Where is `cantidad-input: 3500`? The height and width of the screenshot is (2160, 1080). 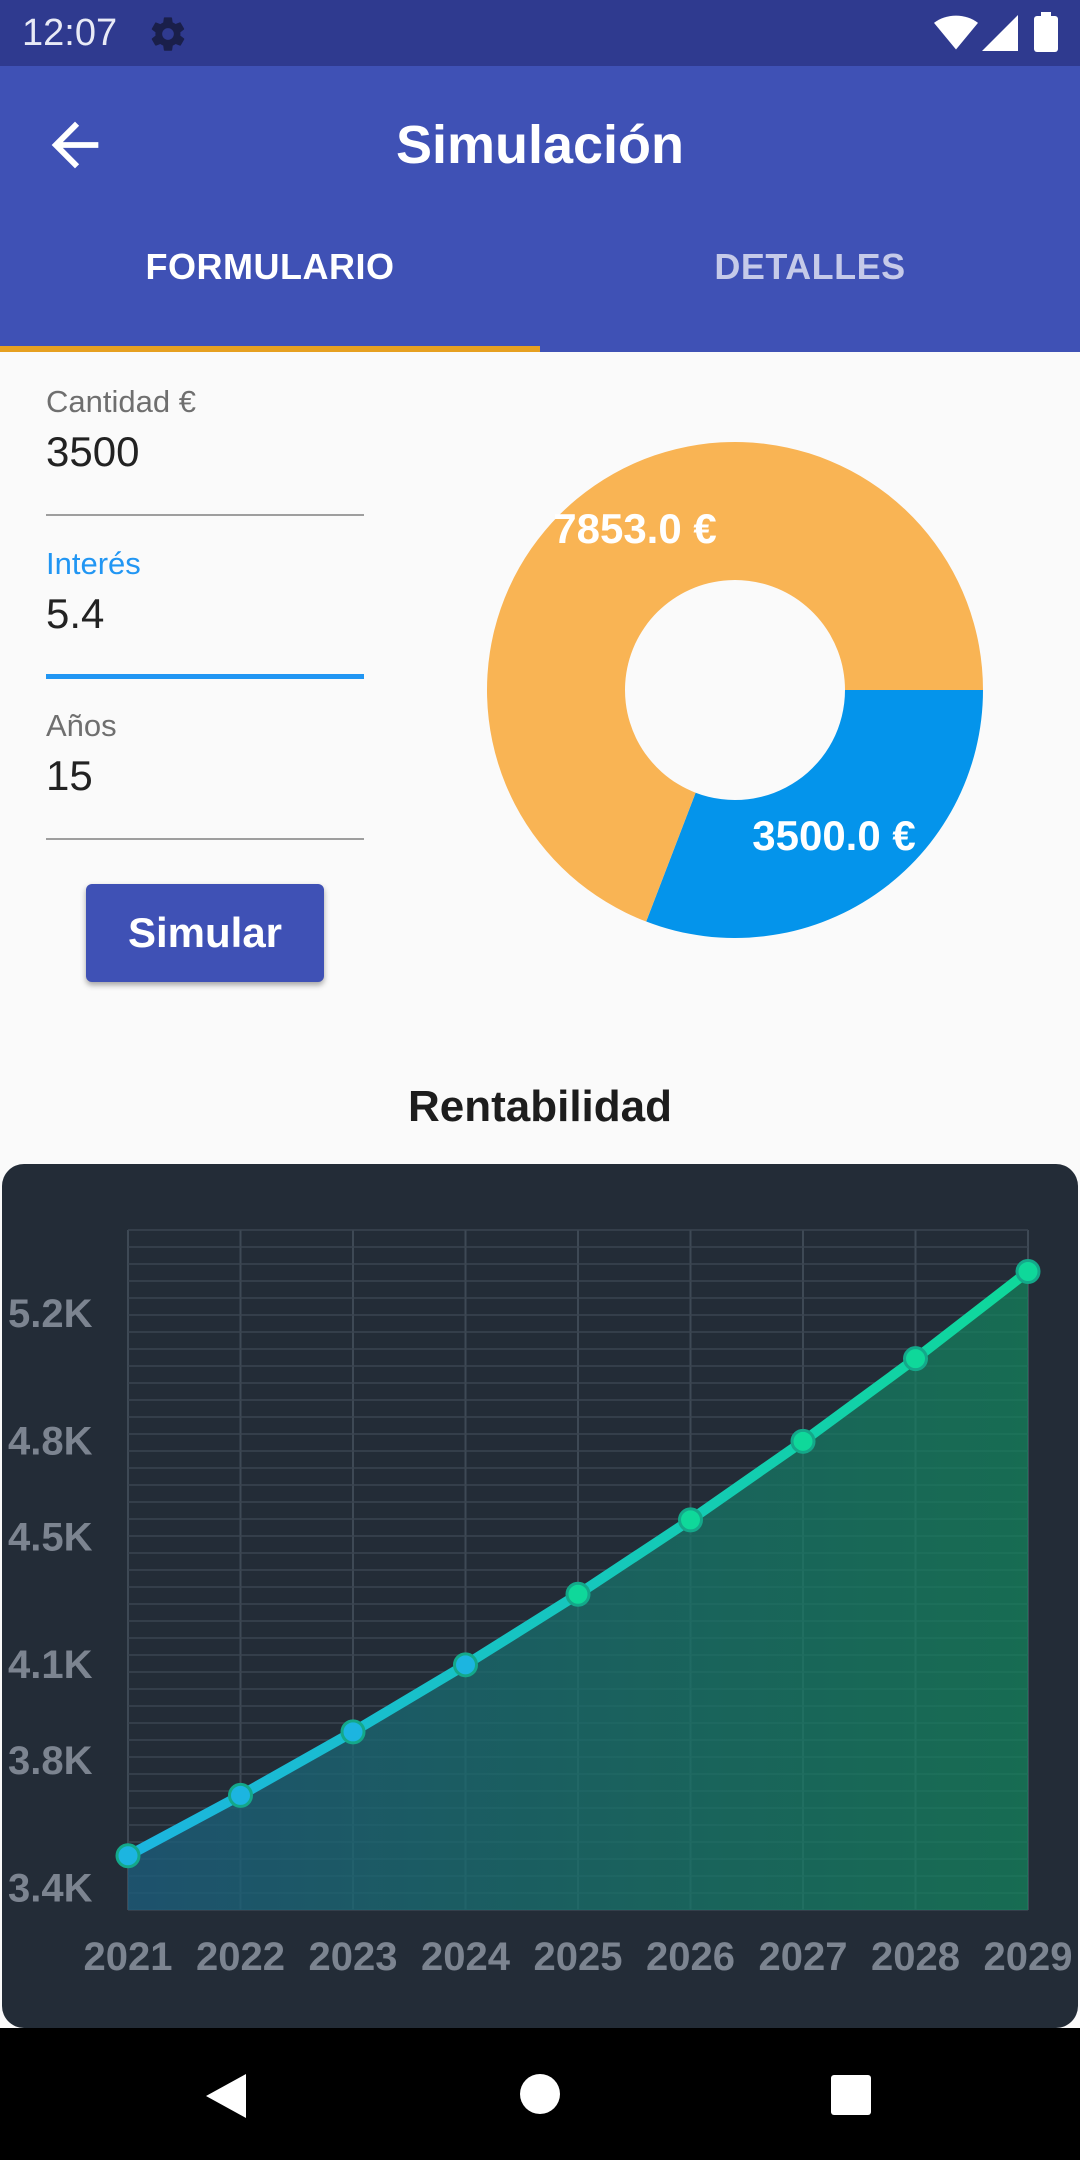 cantidad-input: 3500 is located at coordinates (205, 452).